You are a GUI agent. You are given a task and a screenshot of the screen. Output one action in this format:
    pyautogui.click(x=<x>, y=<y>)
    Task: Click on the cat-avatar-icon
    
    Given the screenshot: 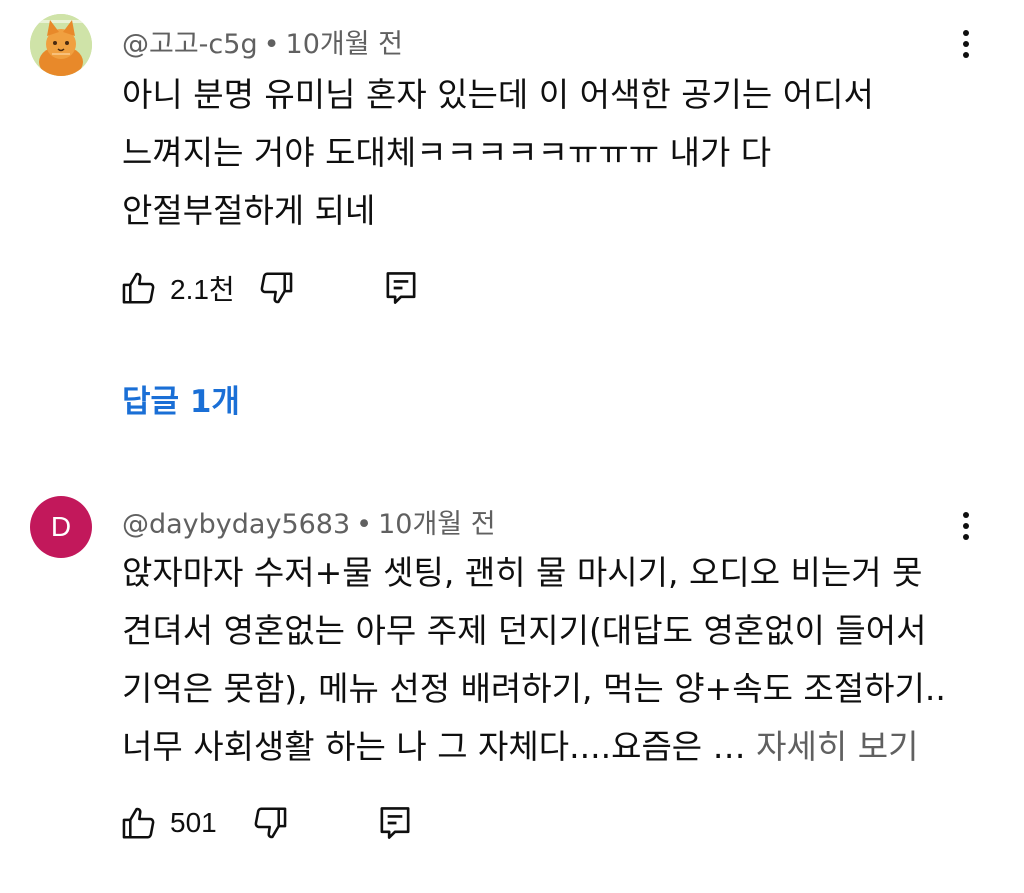 What is the action you would take?
    pyautogui.click(x=61, y=45)
    